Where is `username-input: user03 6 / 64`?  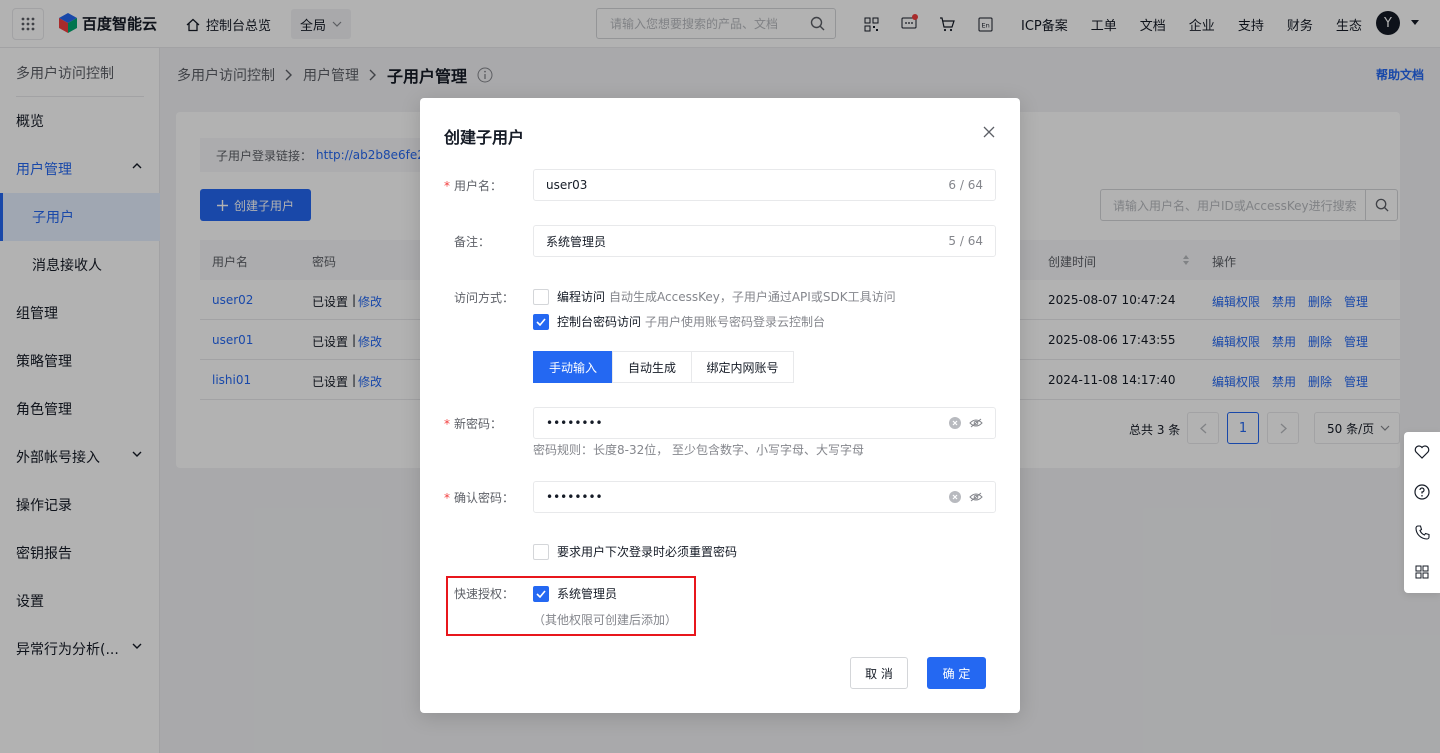 username-input: user03 6 / 64 is located at coordinates (764, 185).